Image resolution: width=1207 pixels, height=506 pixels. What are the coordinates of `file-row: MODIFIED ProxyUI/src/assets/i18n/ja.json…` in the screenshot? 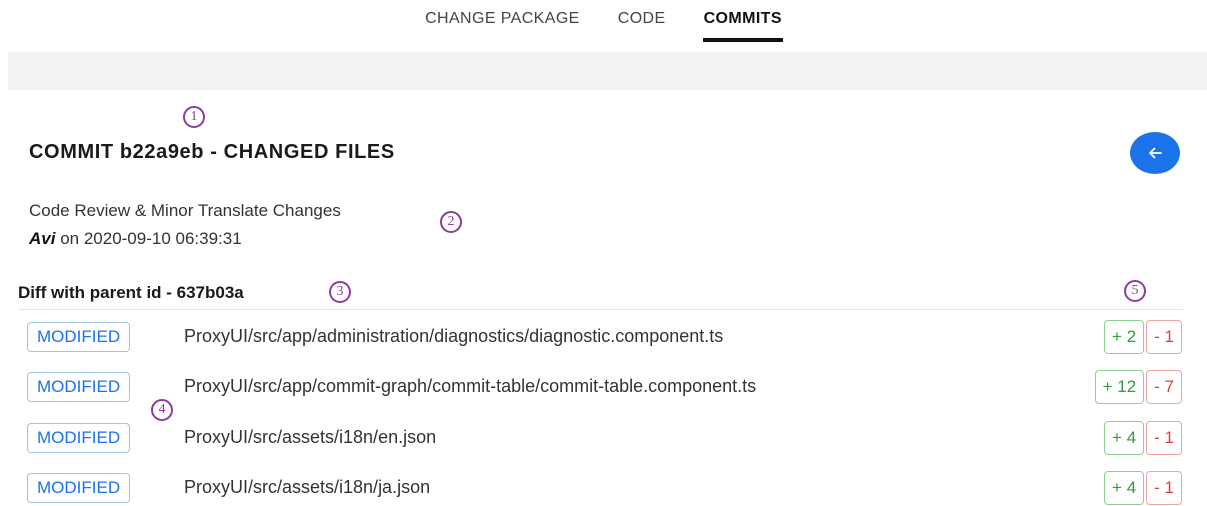 It's located at (603, 488).